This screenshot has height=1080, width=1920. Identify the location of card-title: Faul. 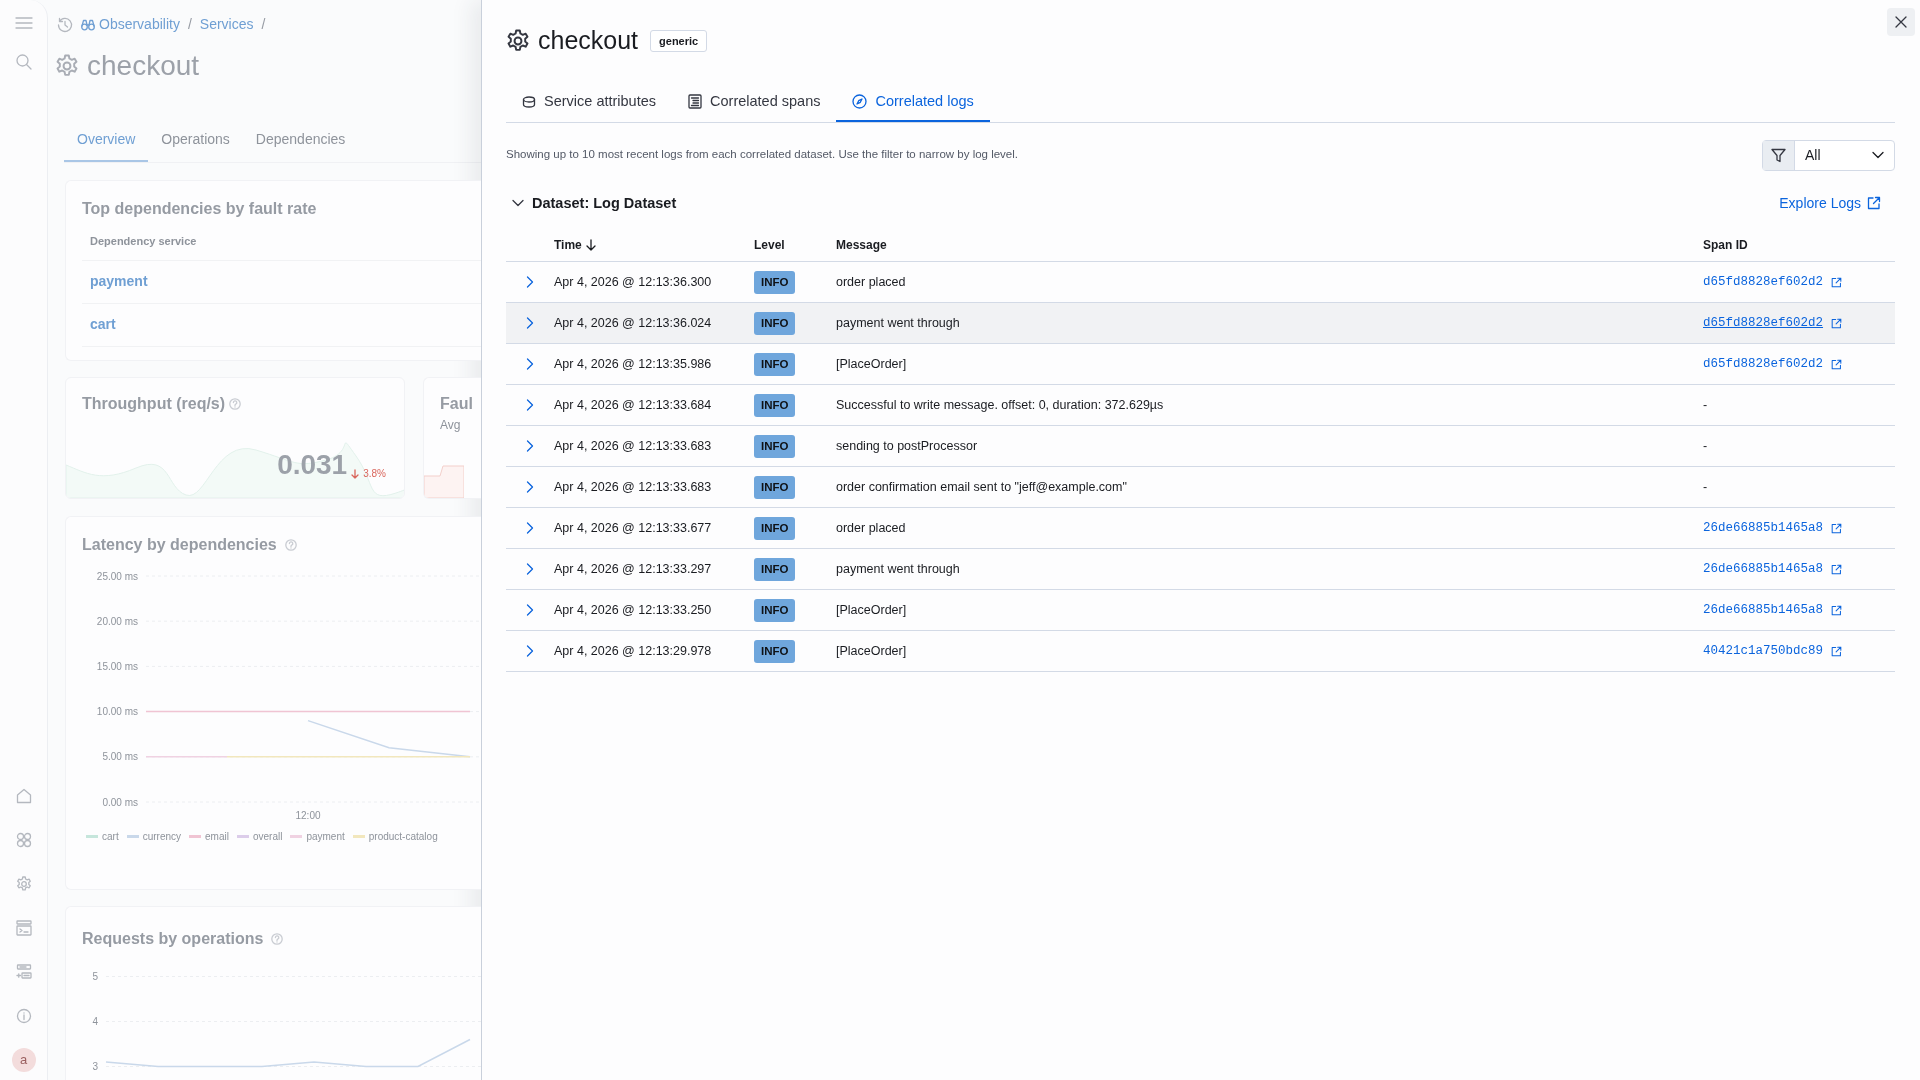
(457, 404).